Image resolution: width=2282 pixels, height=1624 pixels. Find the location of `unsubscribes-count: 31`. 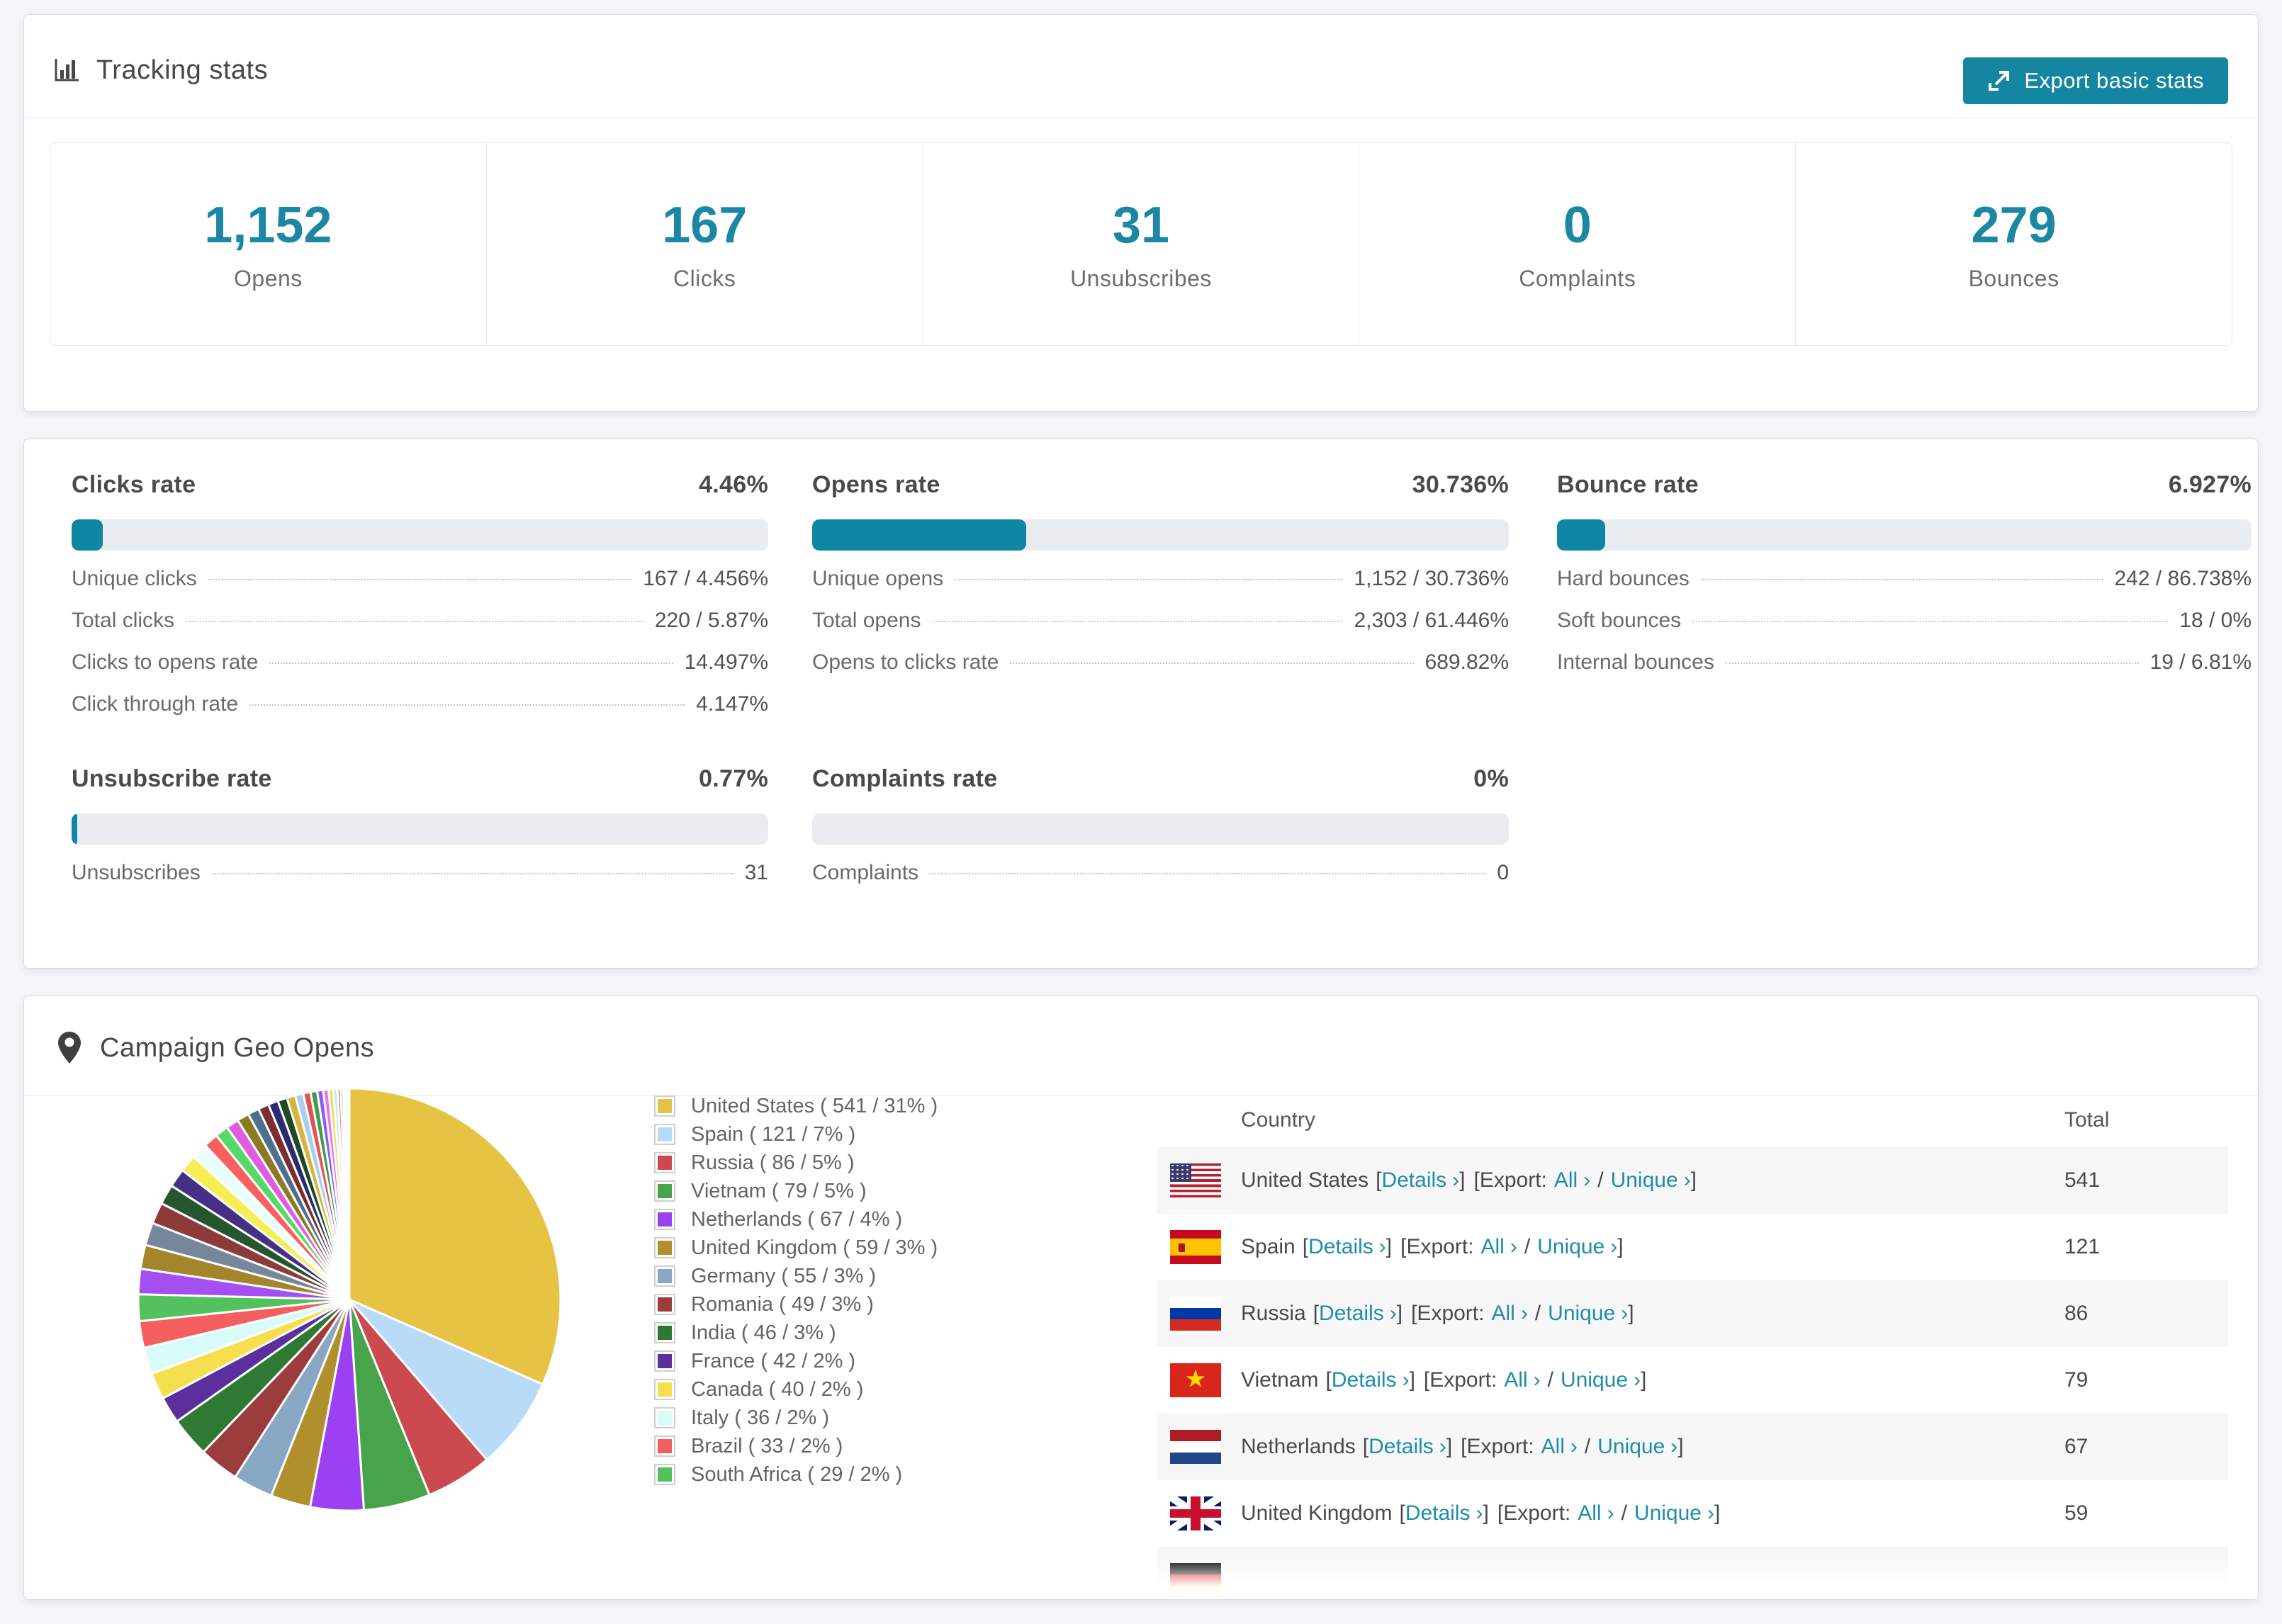

unsubscribes-count: 31 is located at coordinates (1141, 226).